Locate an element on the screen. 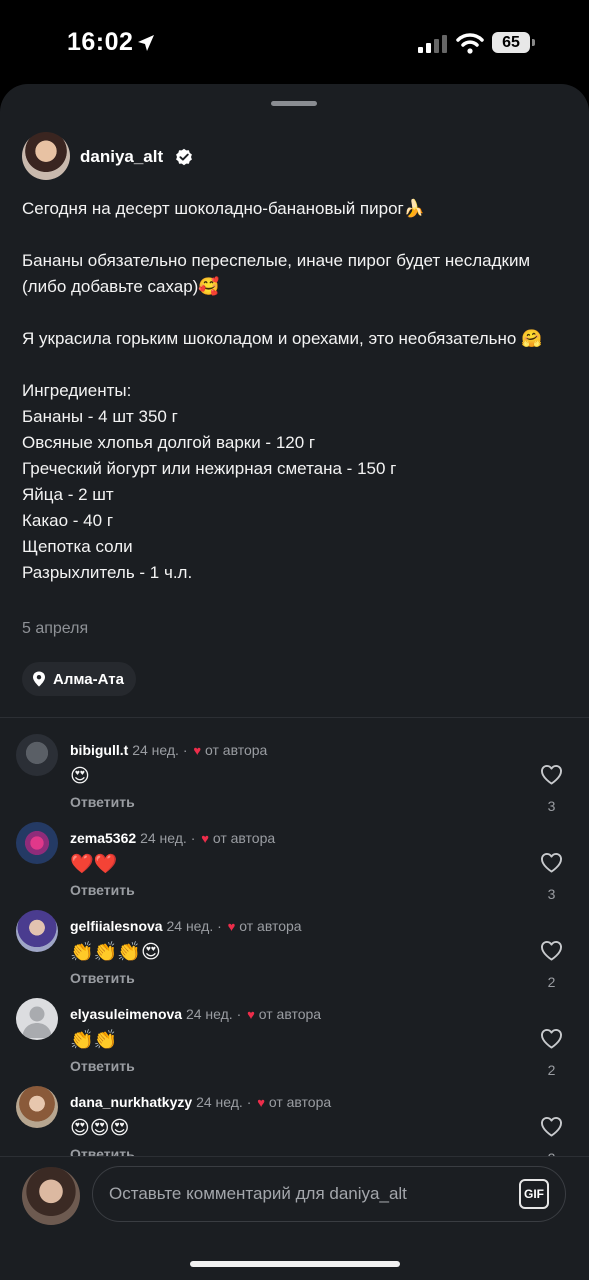  location-label: Алма-Ата is located at coordinates (88, 679).